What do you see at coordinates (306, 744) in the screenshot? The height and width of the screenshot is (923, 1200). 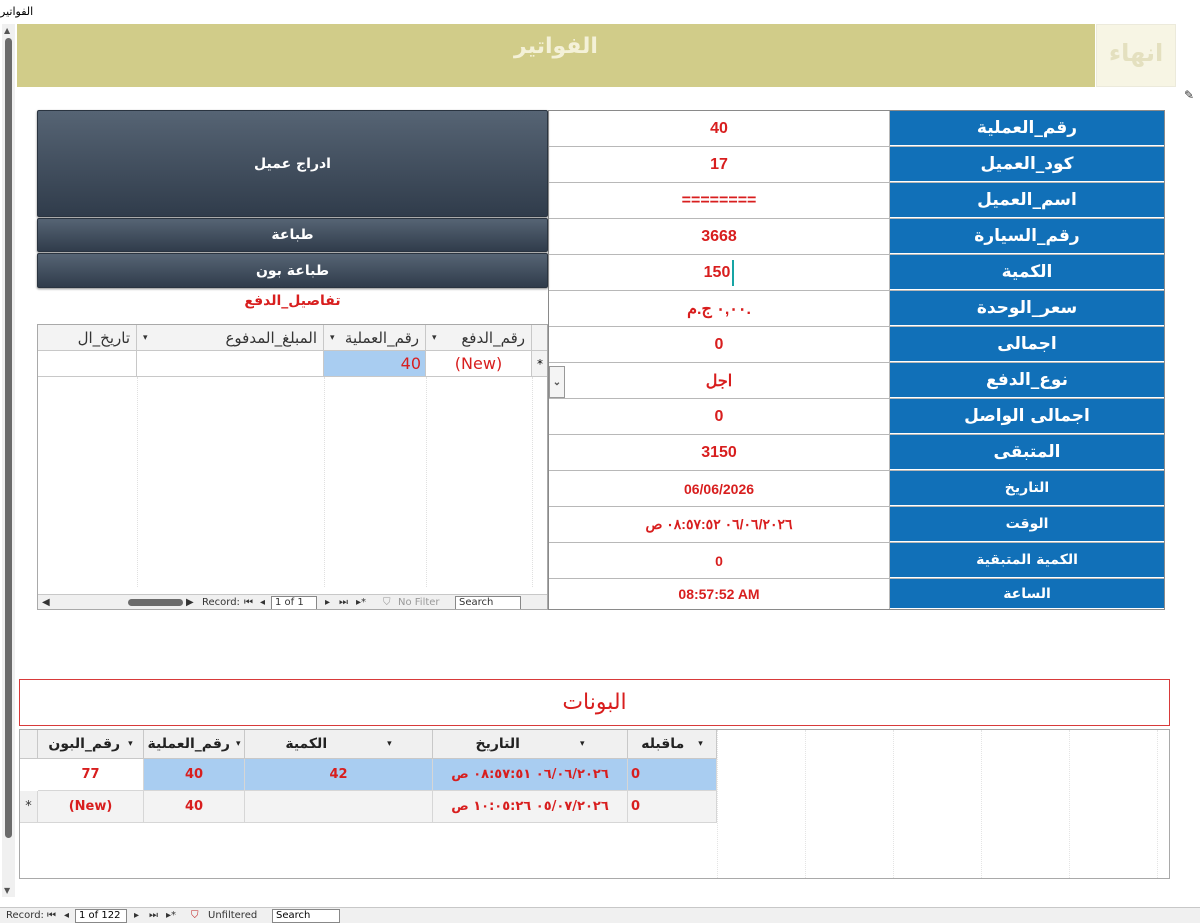 I see `column-header-qty-label: الكمية` at bounding box center [306, 744].